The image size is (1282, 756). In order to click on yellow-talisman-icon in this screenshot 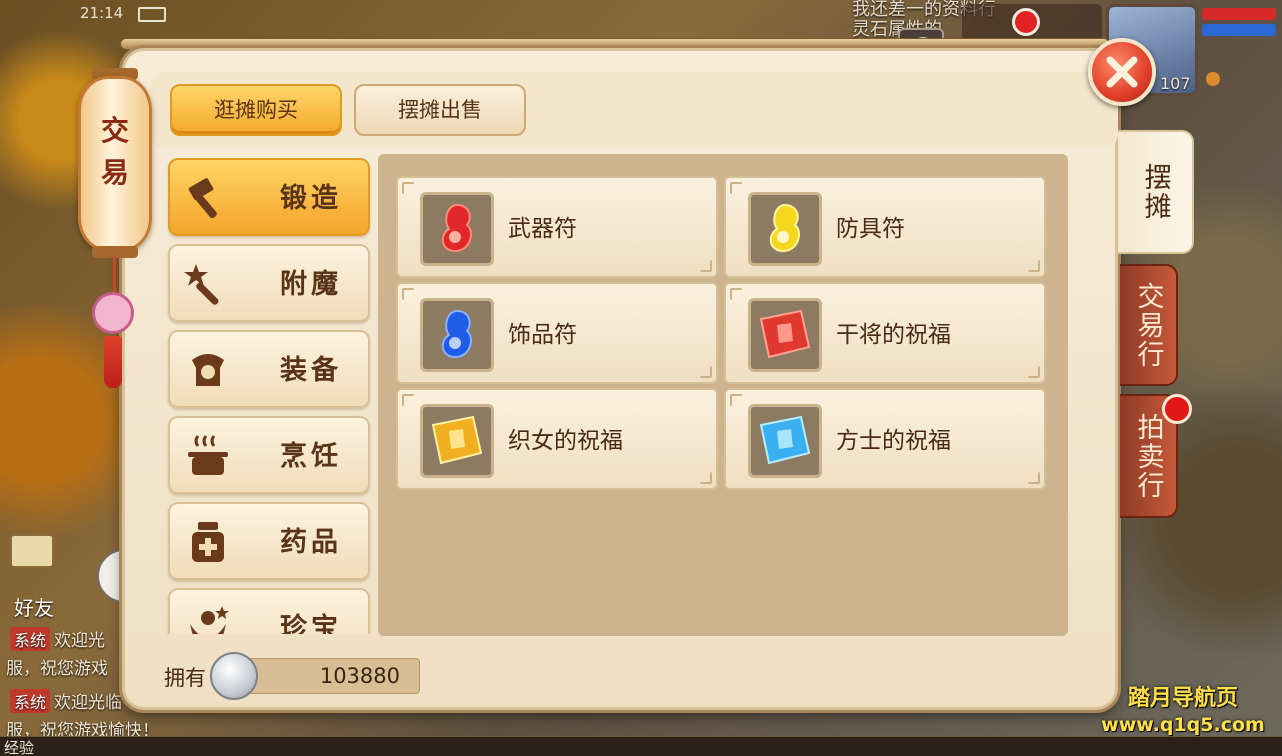, I will do `click(784, 228)`.